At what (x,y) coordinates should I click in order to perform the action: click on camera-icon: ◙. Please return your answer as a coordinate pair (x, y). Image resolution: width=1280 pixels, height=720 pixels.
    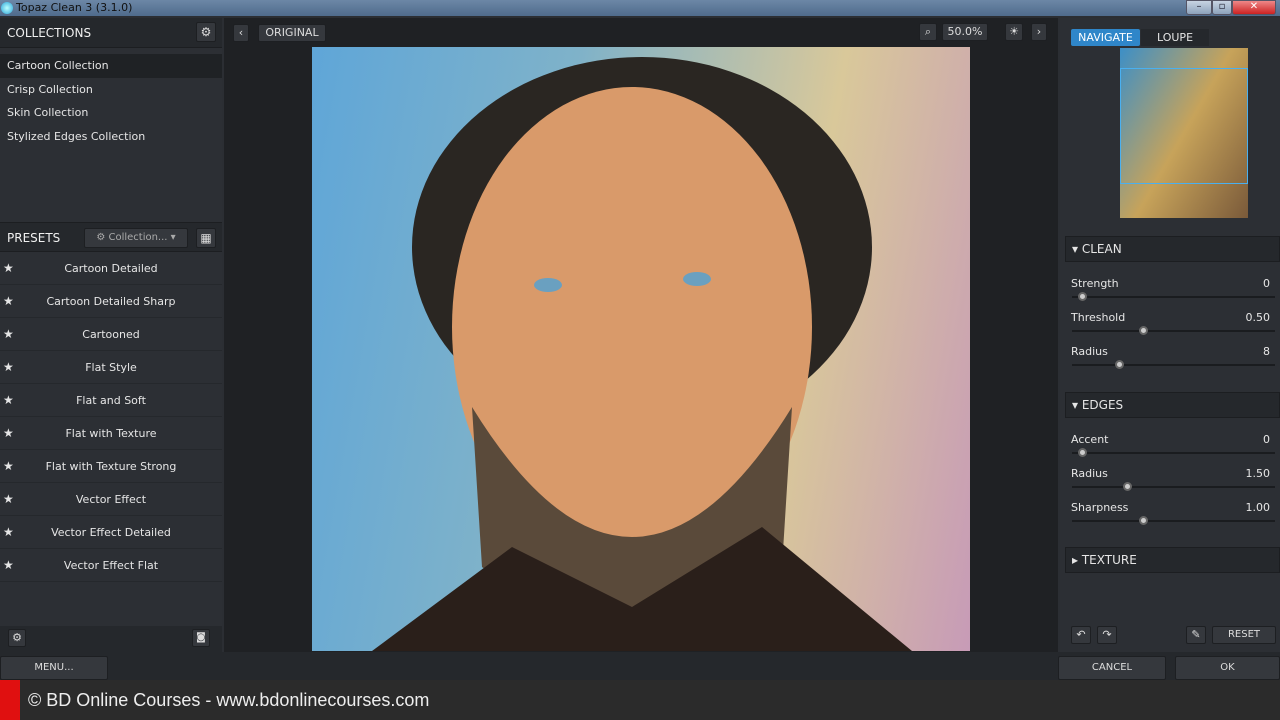
    Looking at the image, I should click on (201, 638).